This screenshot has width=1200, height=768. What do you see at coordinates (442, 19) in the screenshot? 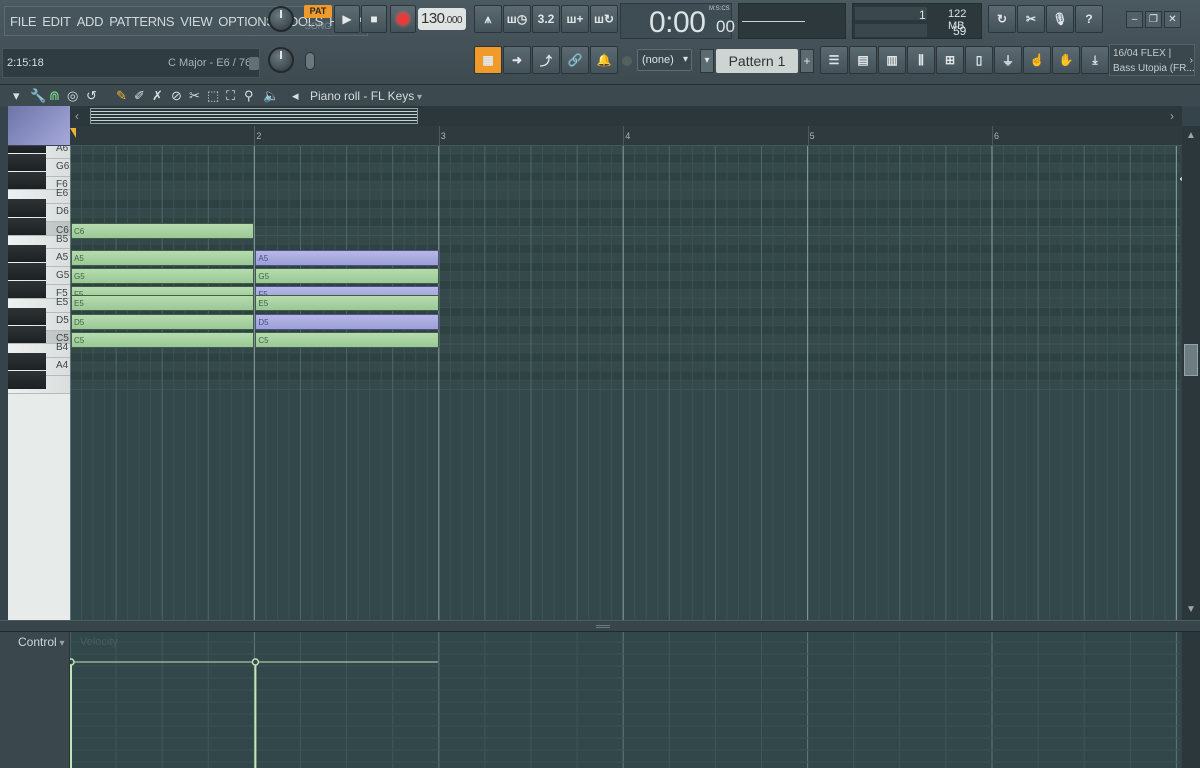
I see `tempo-display: 130.000` at bounding box center [442, 19].